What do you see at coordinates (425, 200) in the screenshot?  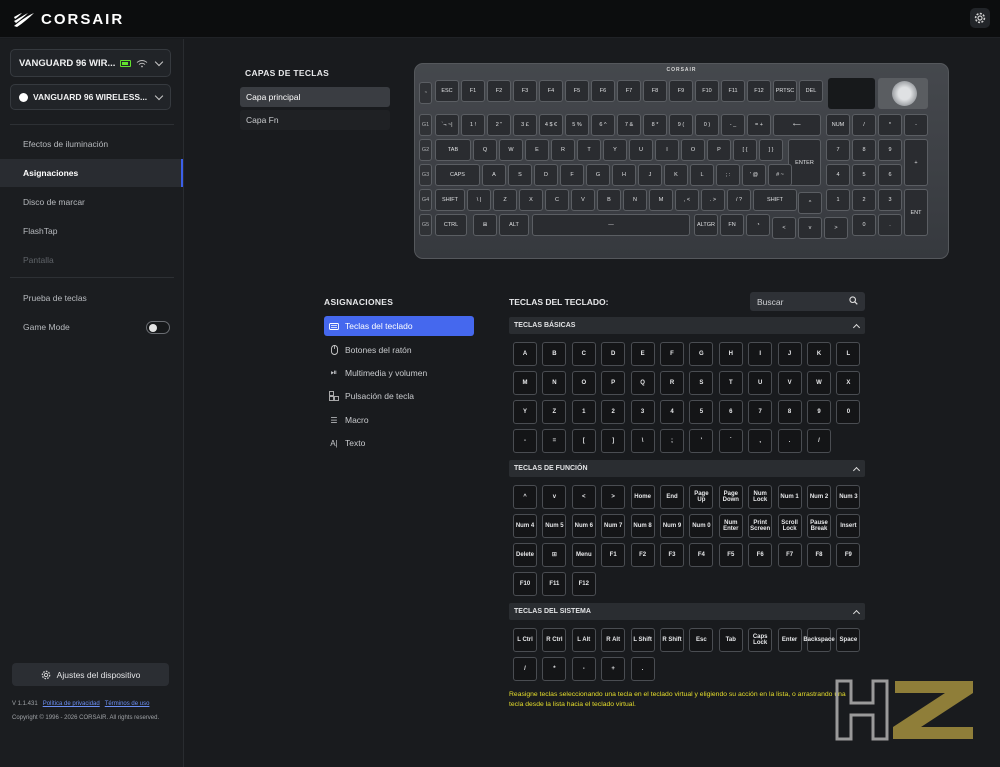 I see `keyboard-key: G4` at bounding box center [425, 200].